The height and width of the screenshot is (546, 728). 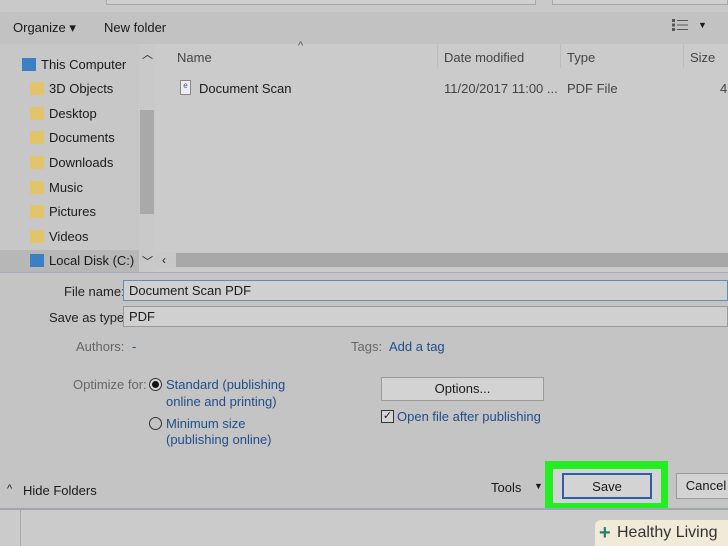 I want to click on folder-documents-icon, so click(x=37, y=138).